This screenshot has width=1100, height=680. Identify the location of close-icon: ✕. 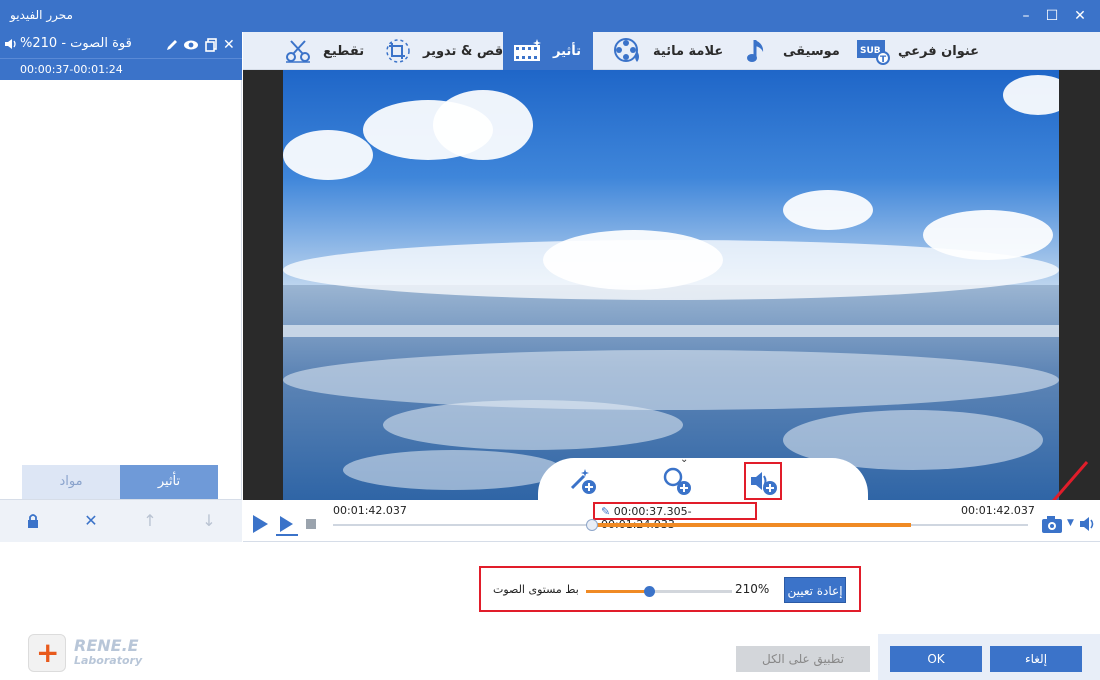
(1080, 16).